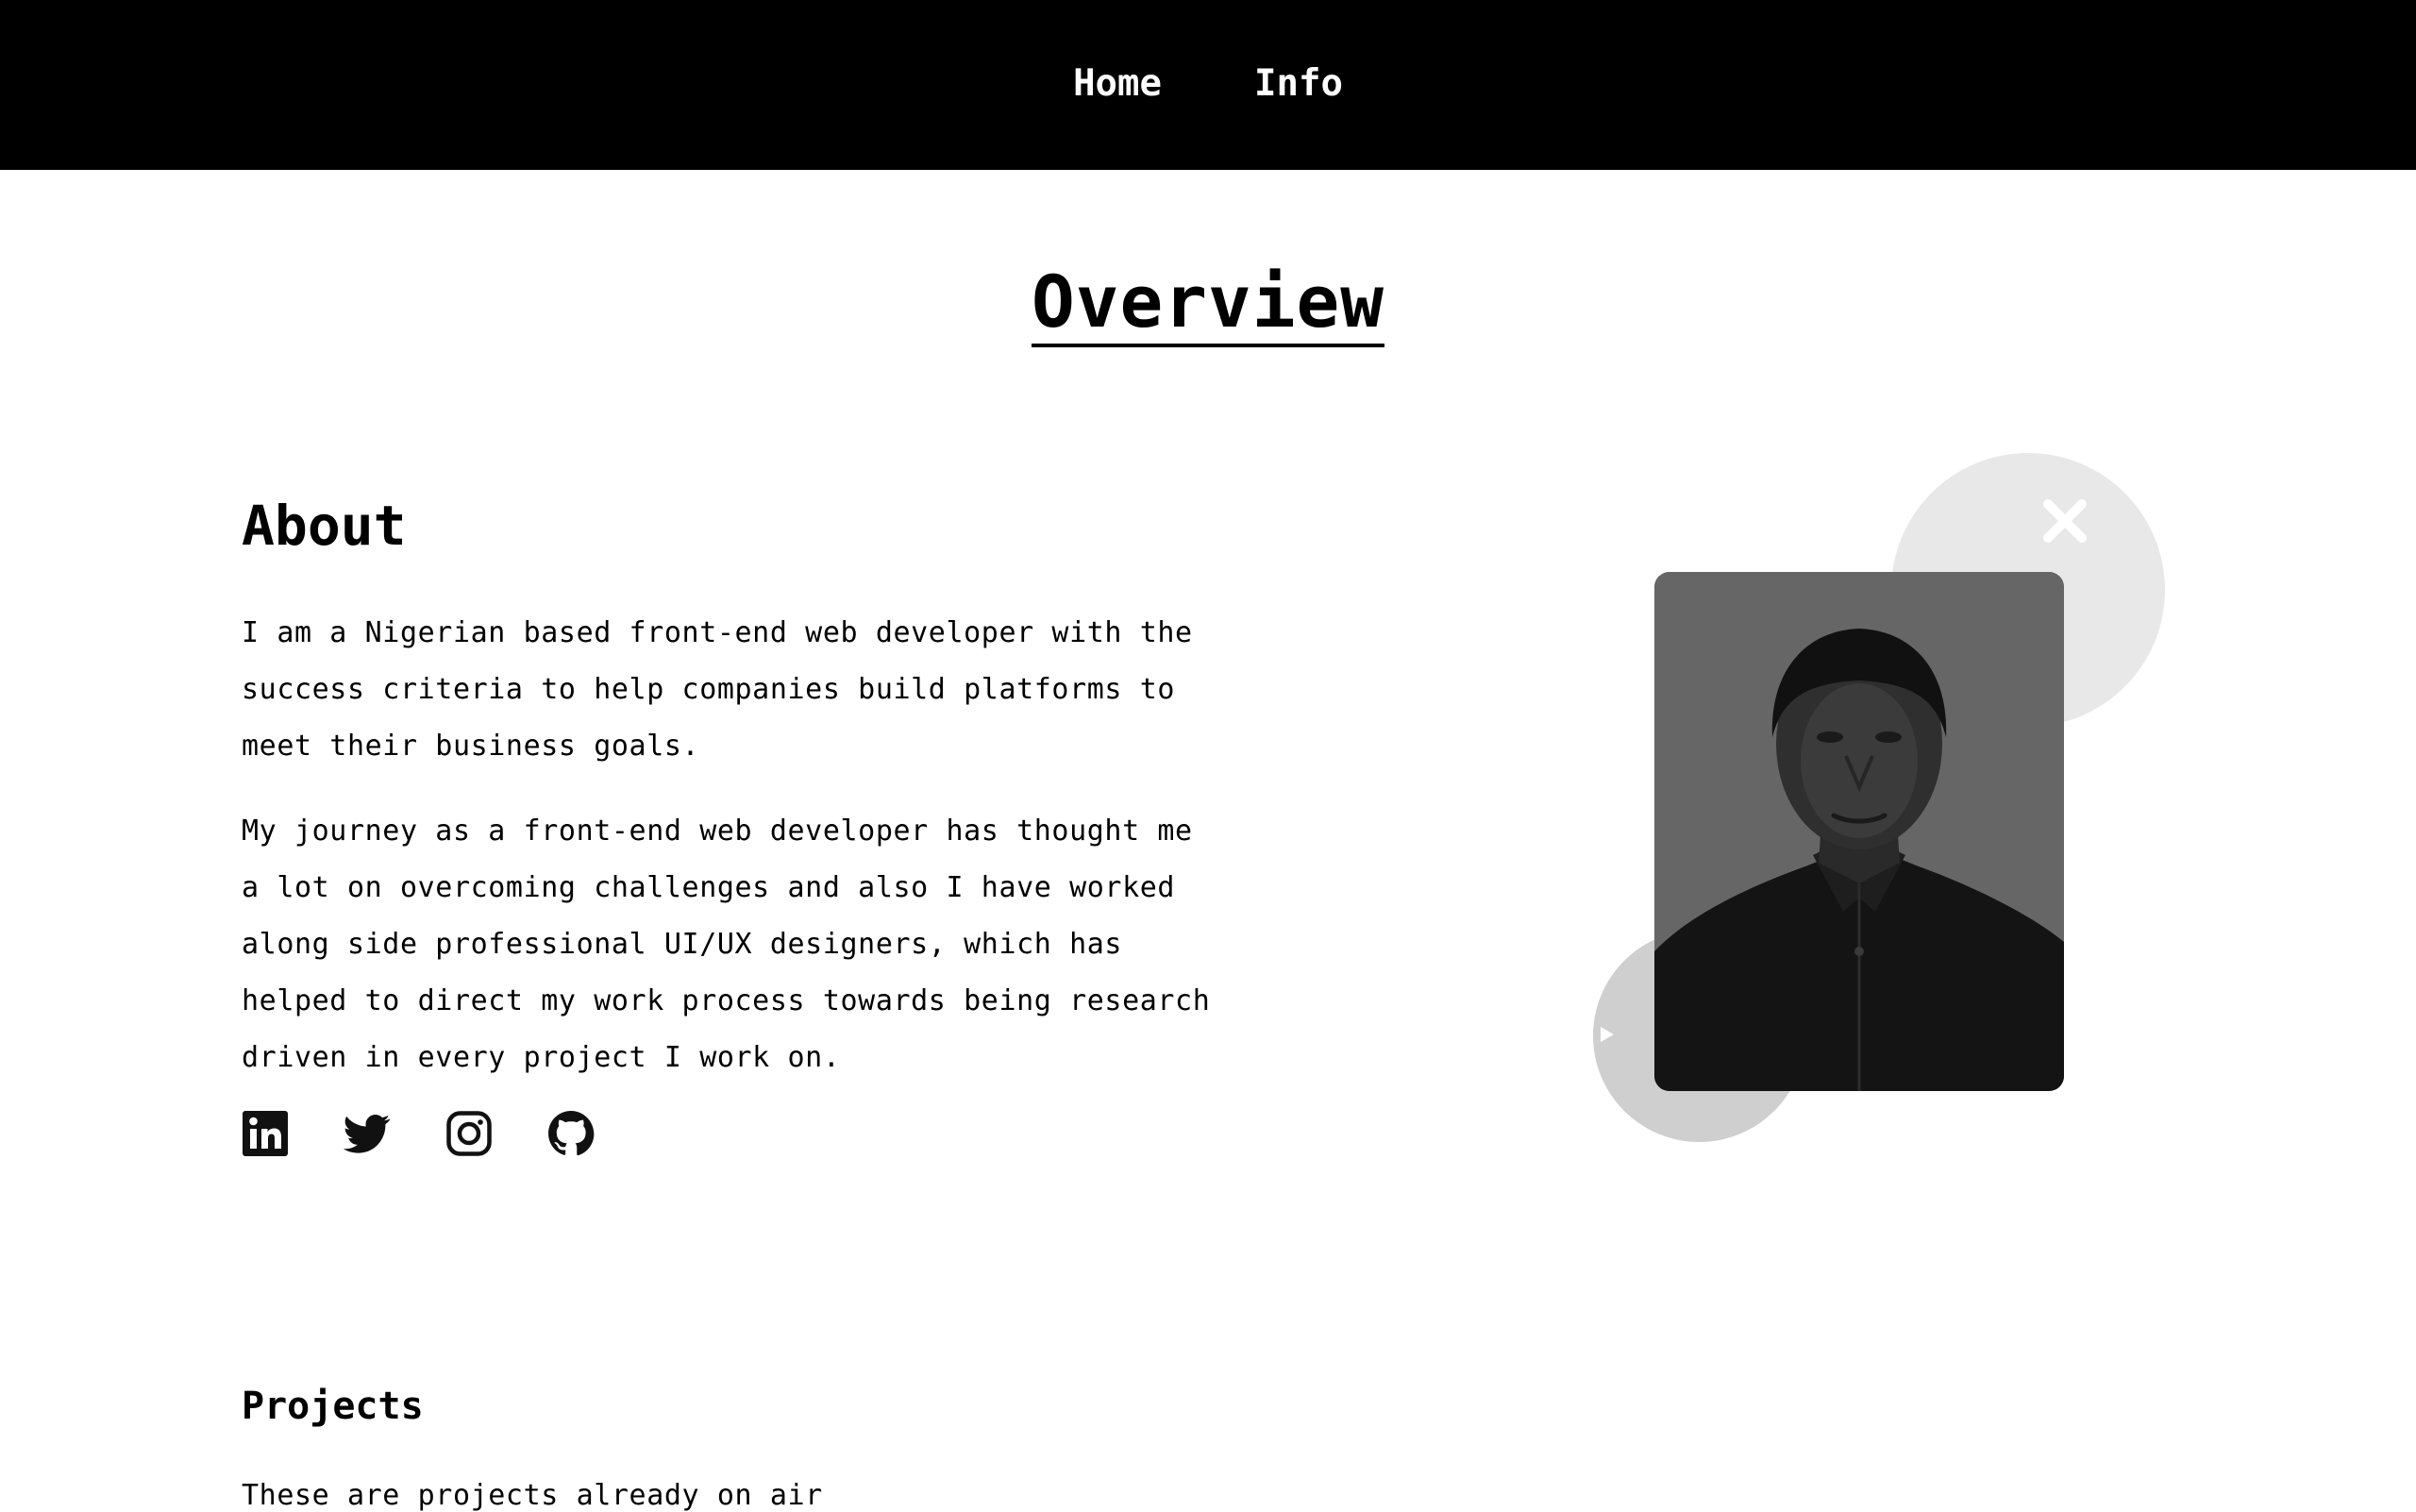 This screenshot has width=2416, height=1512. Describe the element at coordinates (1298, 83) in the screenshot. I see `nav-link-info: Info` at that location.